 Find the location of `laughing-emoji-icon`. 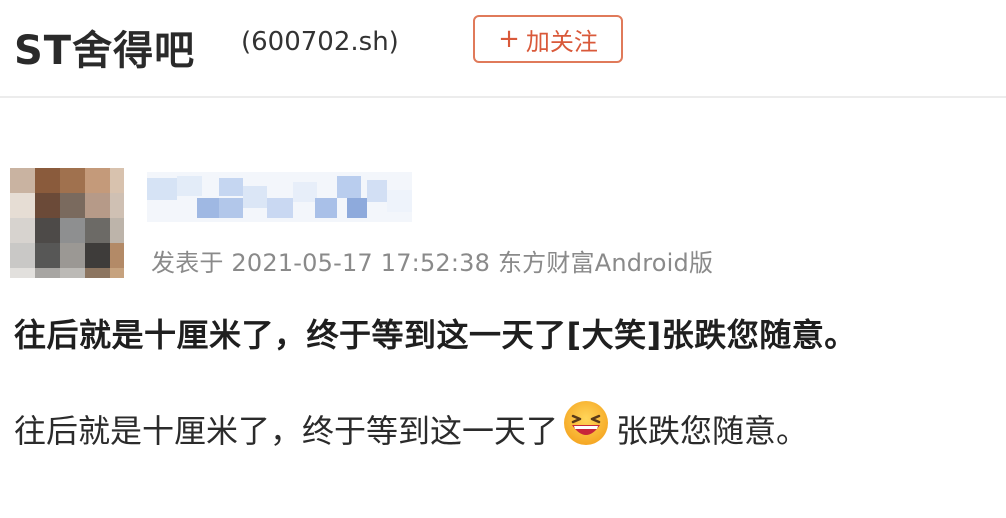

laughing-emoji-icon is located at coordinates (586, 423).